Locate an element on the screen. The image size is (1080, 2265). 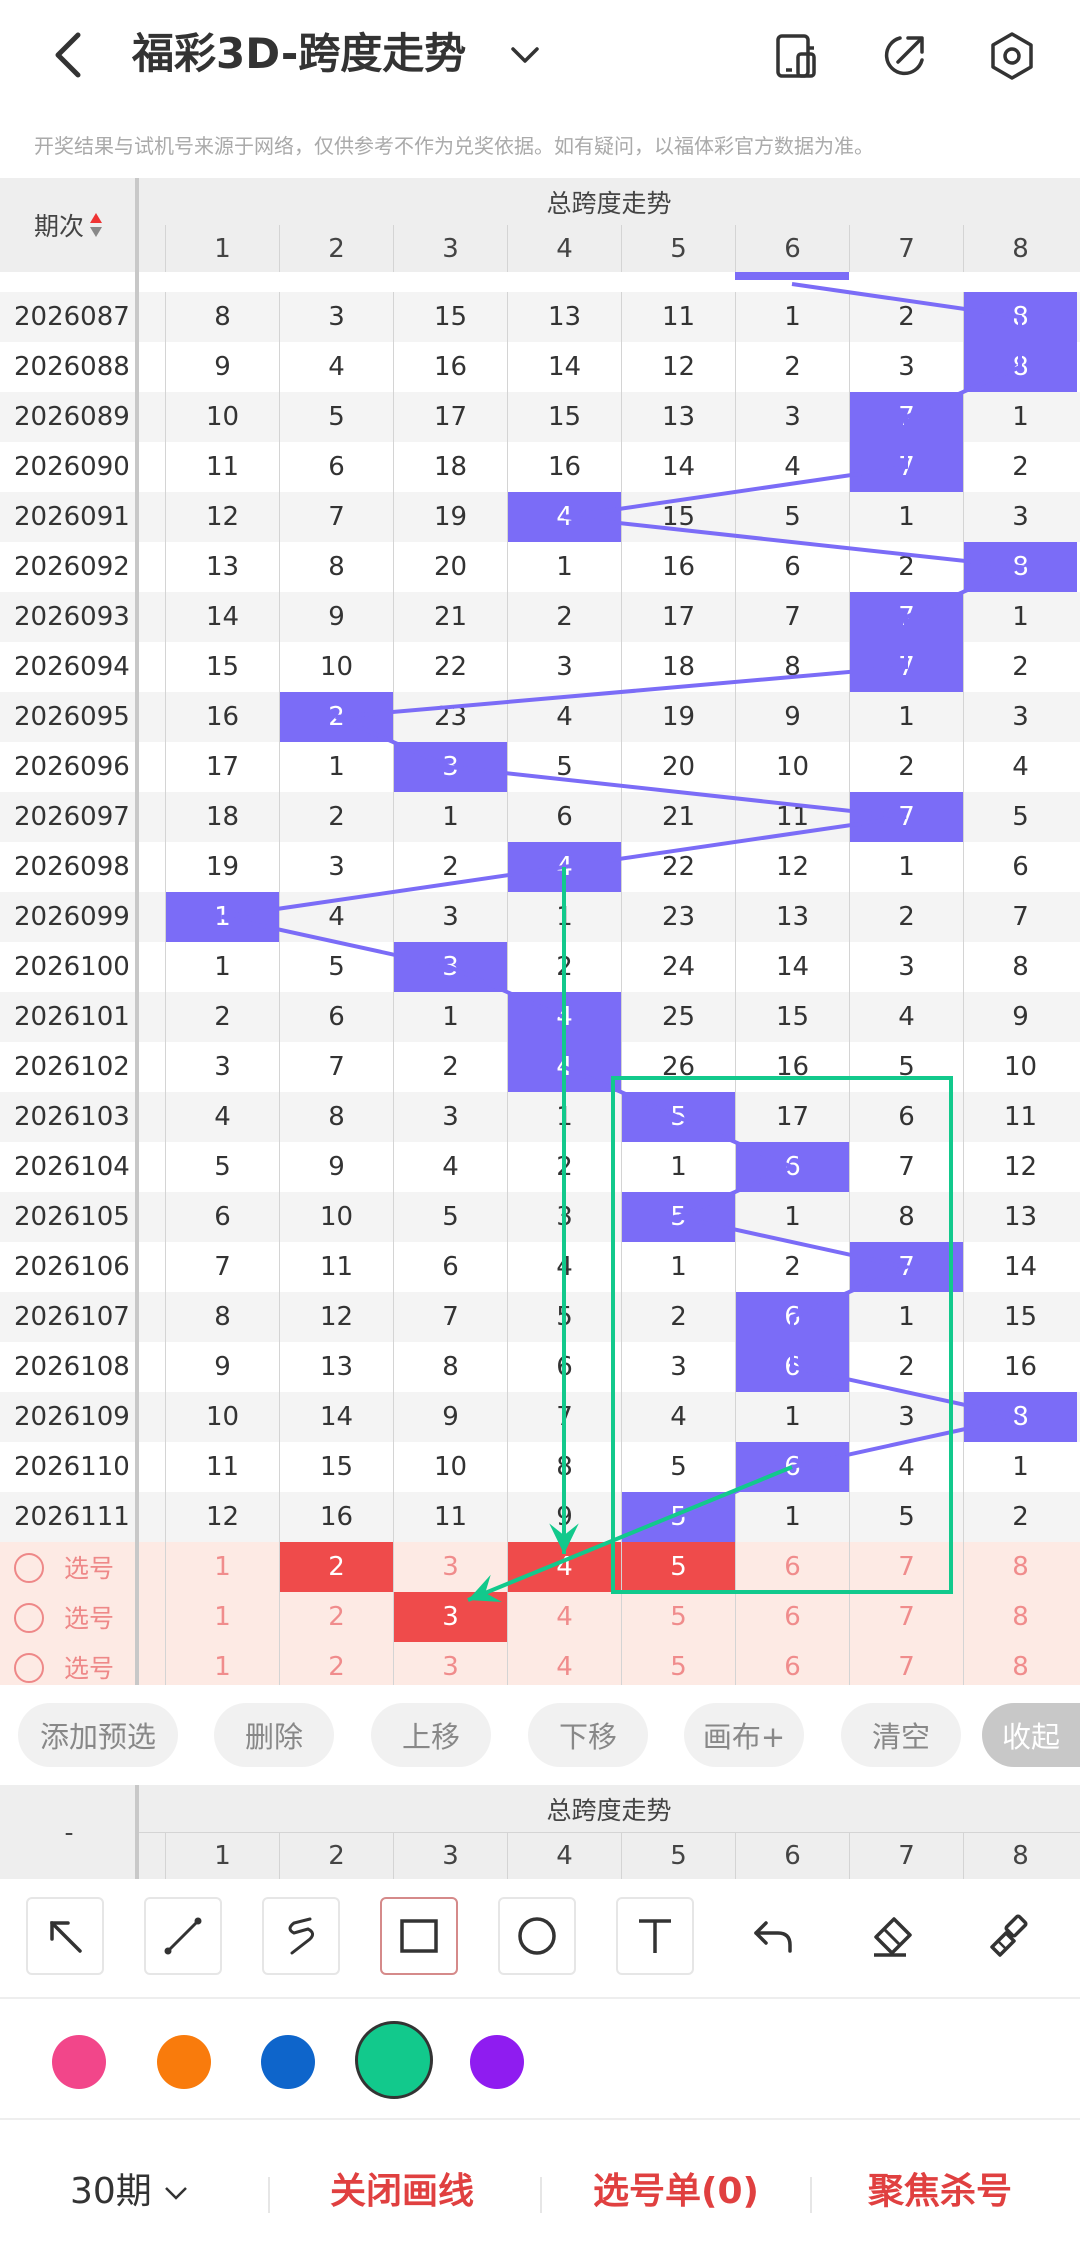
clear-brush-tool is located at coordinates (1009, 1936).